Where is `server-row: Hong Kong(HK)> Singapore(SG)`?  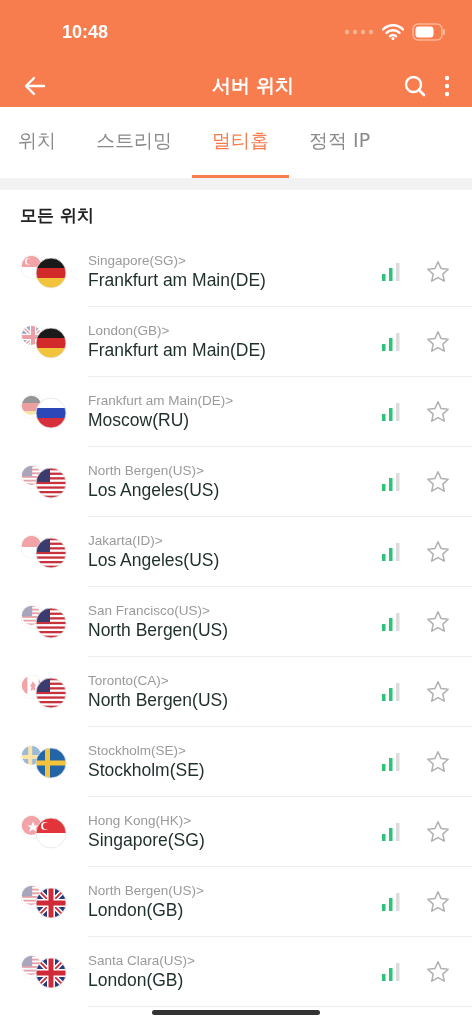
server-row: Hong Kong(HK)> Singapore(SG) is located at coordinates (236, 832).